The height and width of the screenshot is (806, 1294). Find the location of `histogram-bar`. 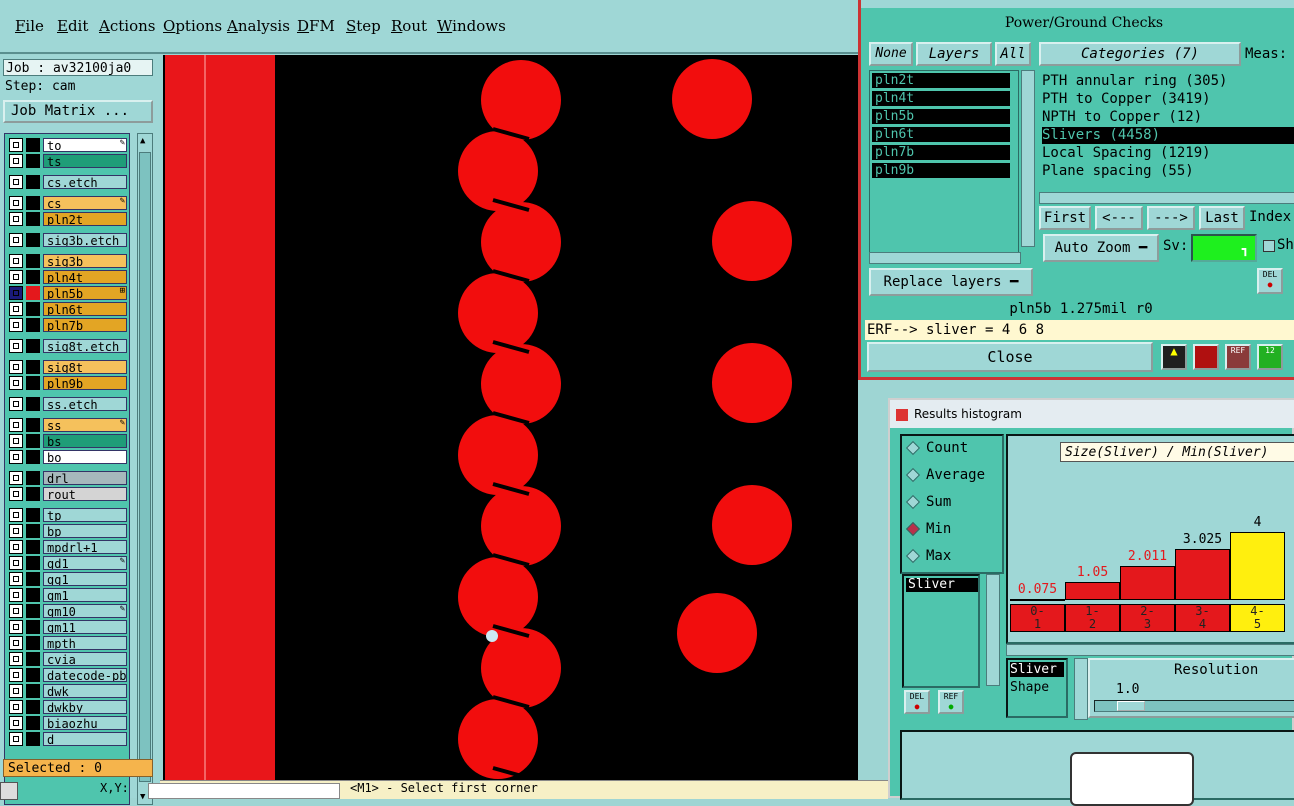

histogram-bar is located at coordinates (1092, 591).